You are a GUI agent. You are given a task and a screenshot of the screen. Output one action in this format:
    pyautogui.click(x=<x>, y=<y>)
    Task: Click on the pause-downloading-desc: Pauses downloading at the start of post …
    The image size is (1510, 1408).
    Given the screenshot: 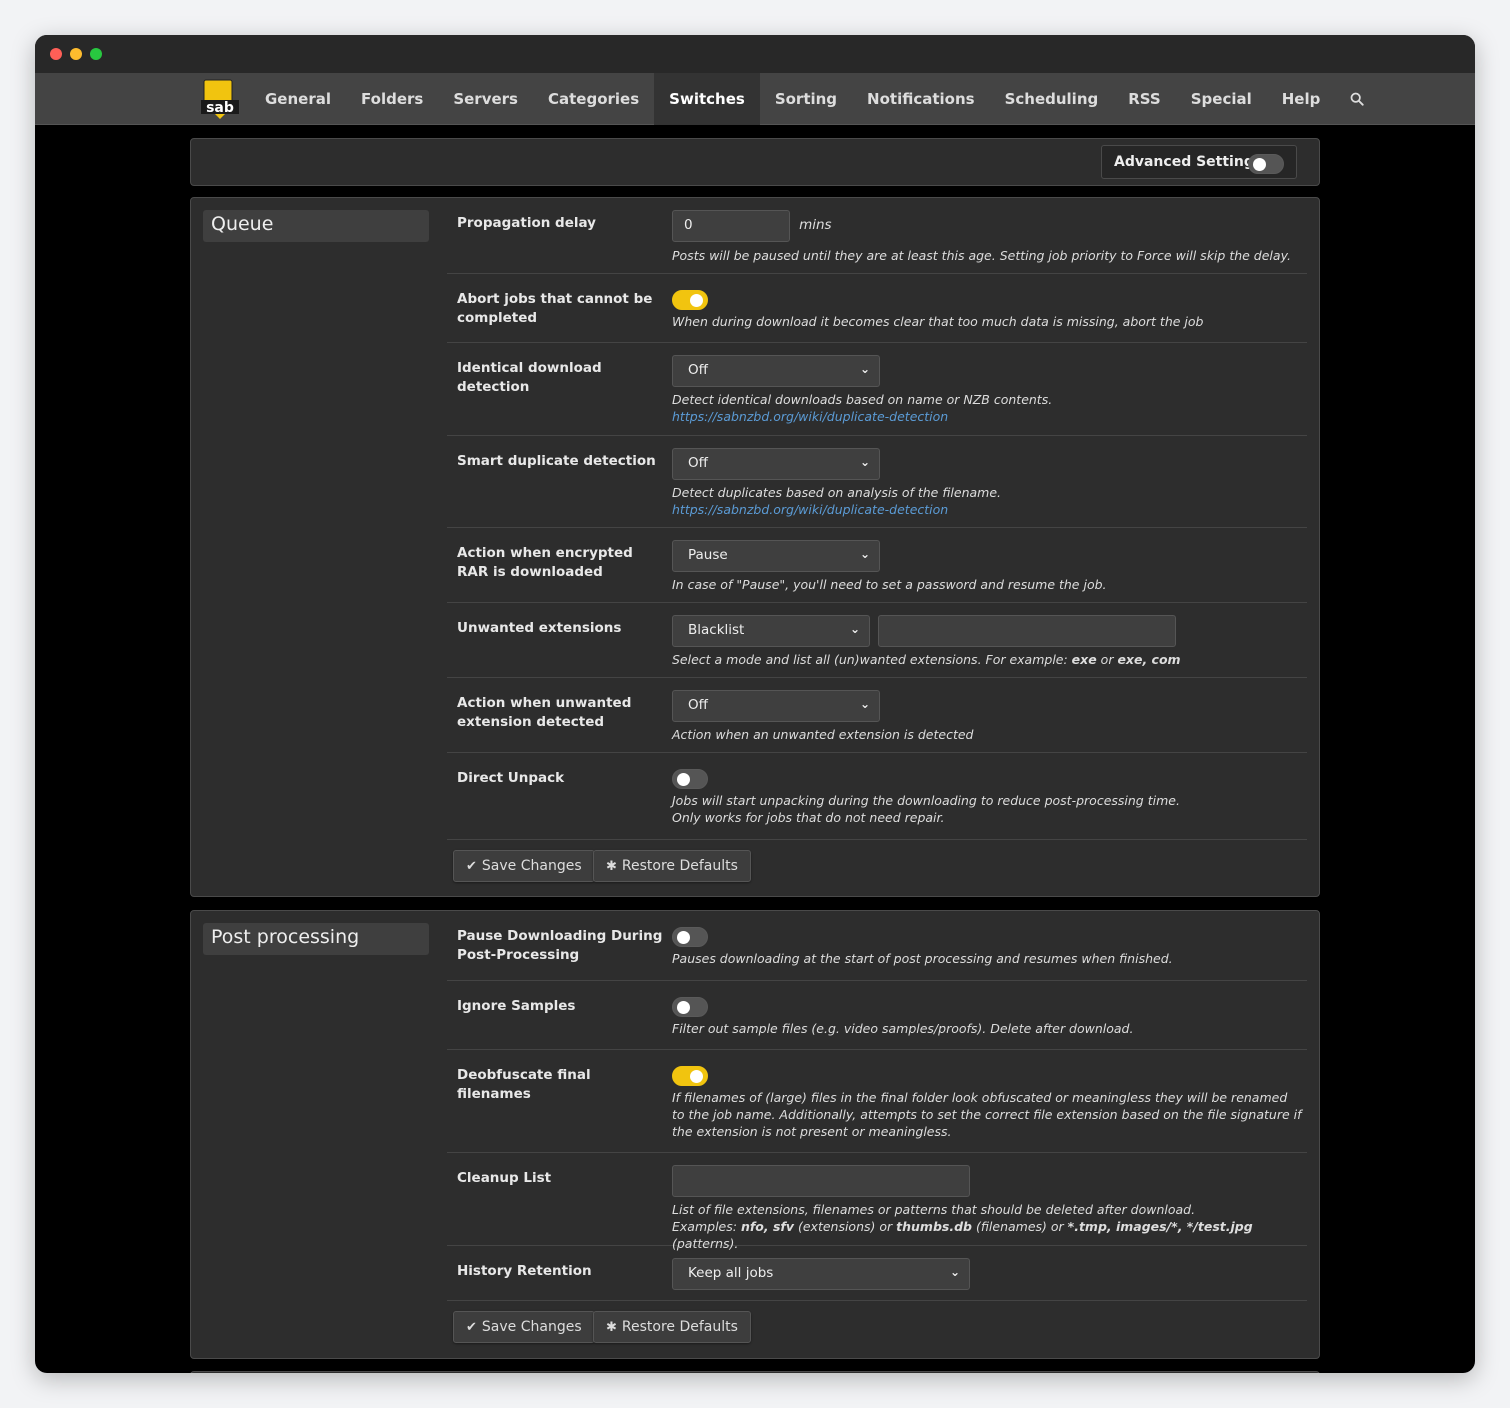 What is the action you would take?
    pyautogui.click(x=922, y=958)
    